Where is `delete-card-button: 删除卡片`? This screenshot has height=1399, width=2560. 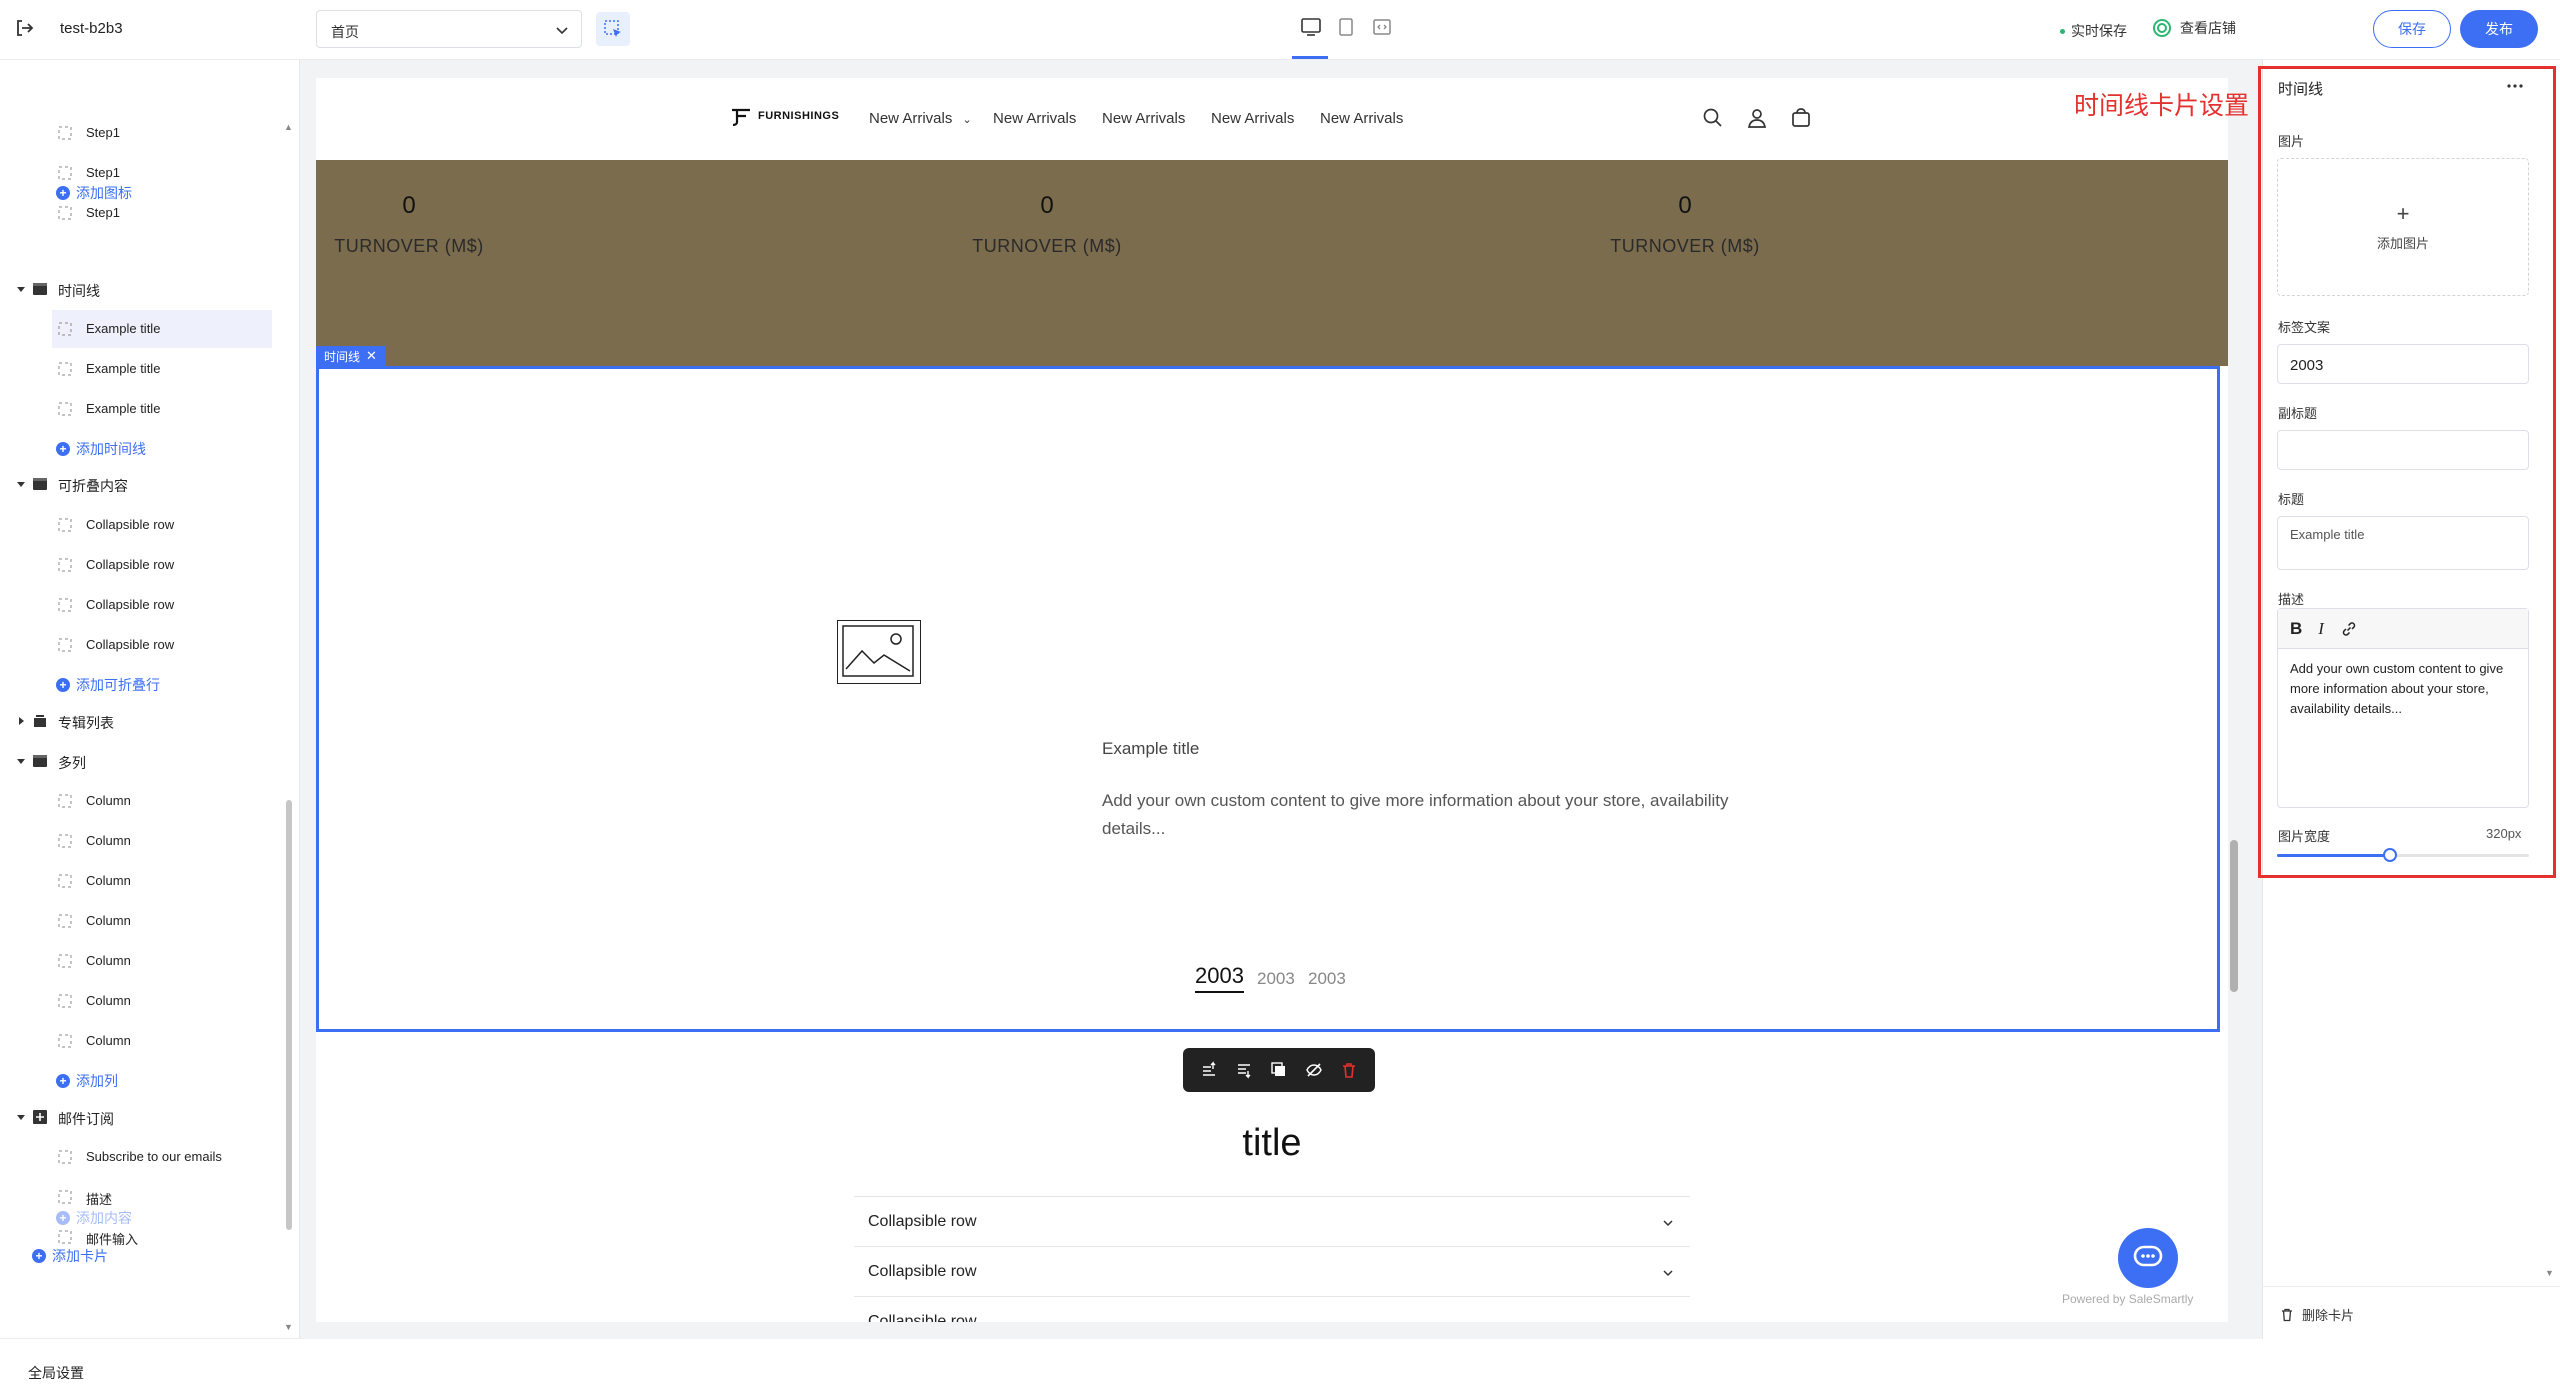
delete-card-button: 删除卡片 is located at coordinates (2317, 1314).